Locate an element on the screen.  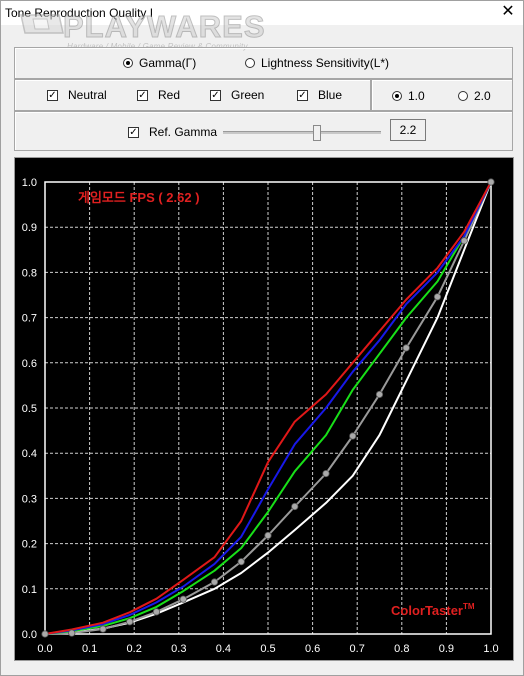
blue-checkbox: ✓ Blue is located at coordinates (319, 95).